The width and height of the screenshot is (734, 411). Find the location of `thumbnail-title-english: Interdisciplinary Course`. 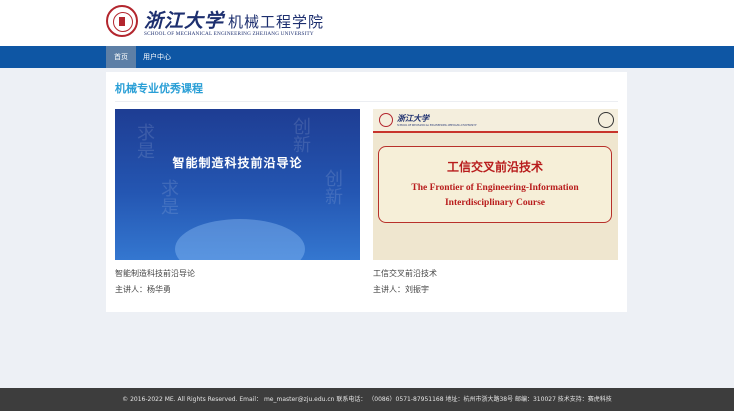

thumbnail-title-english: Interdisciplinary Course is located at coordinates (494, 203).